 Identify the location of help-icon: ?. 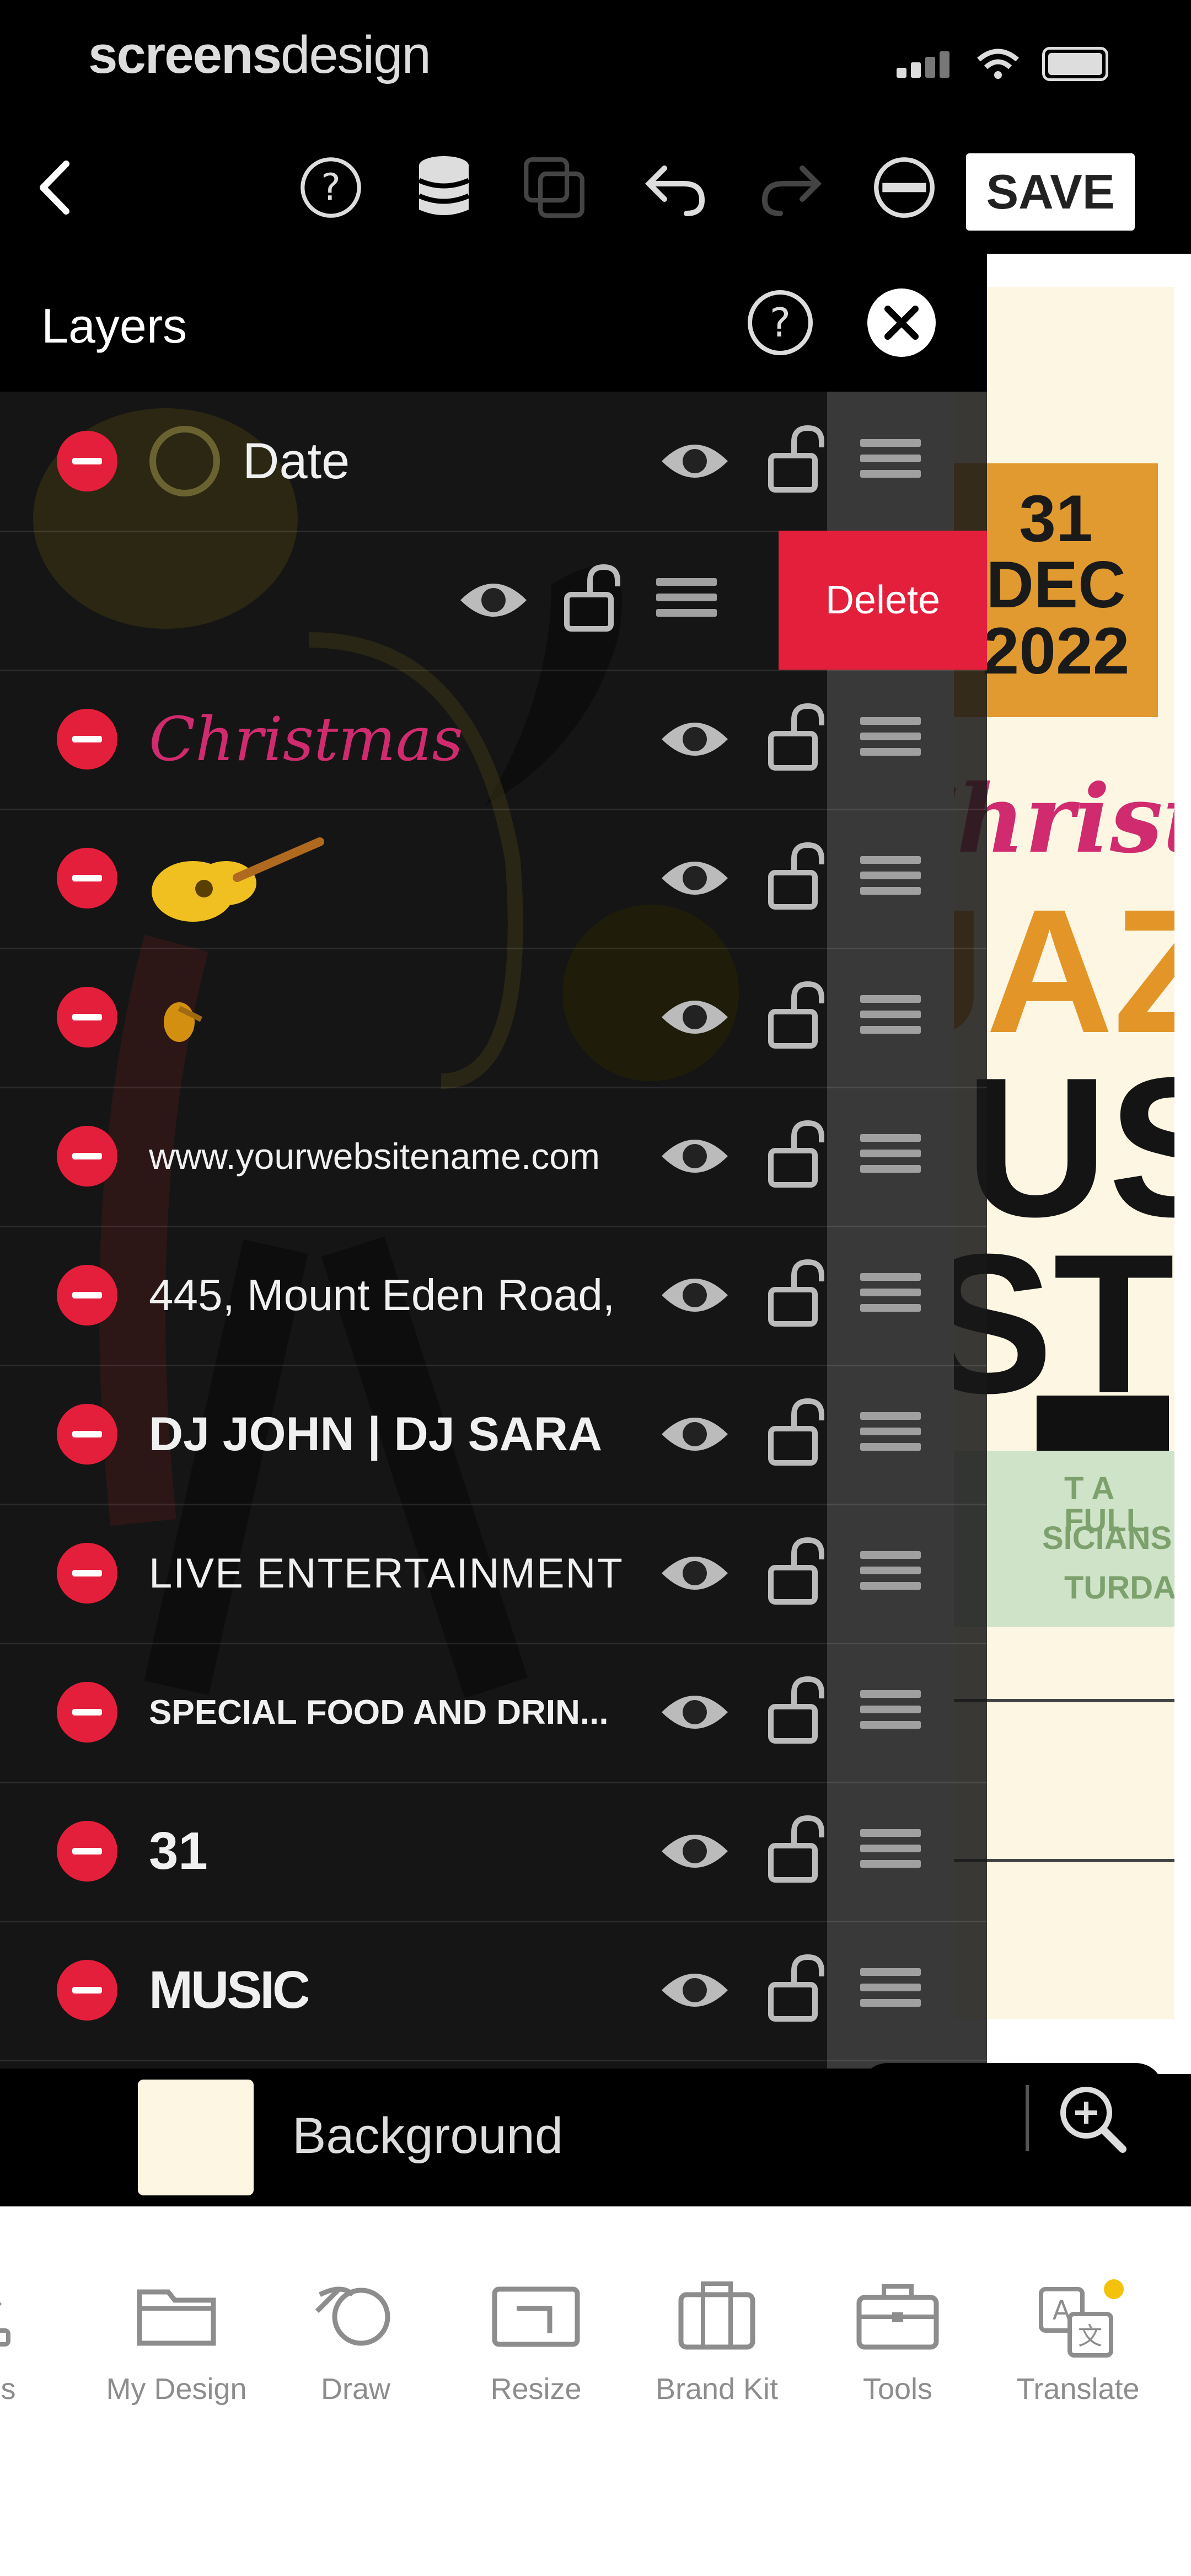
(331, 187).